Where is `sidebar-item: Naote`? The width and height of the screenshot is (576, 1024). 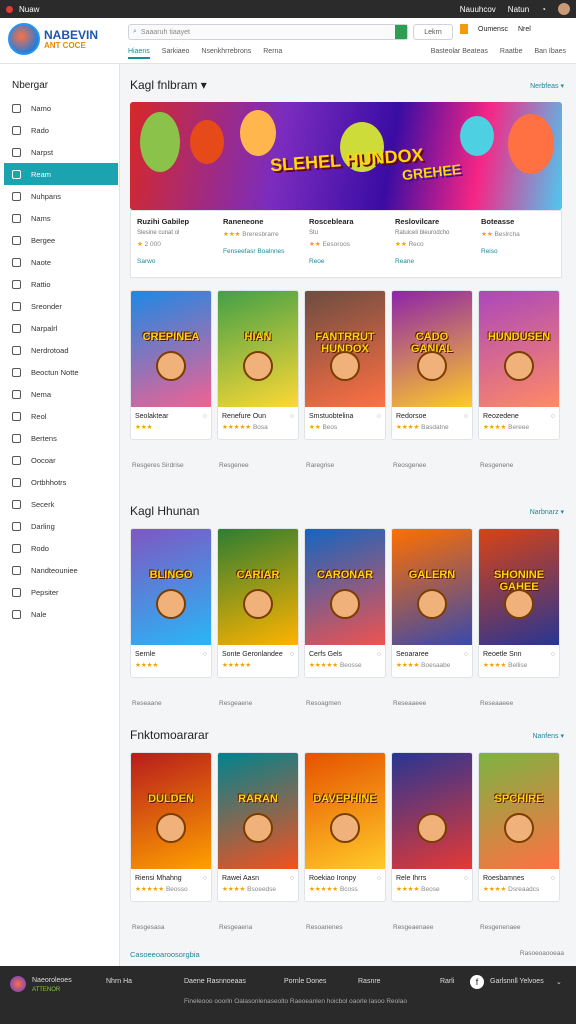
sidebar-item: Naote is located at coordinates (59, 262).